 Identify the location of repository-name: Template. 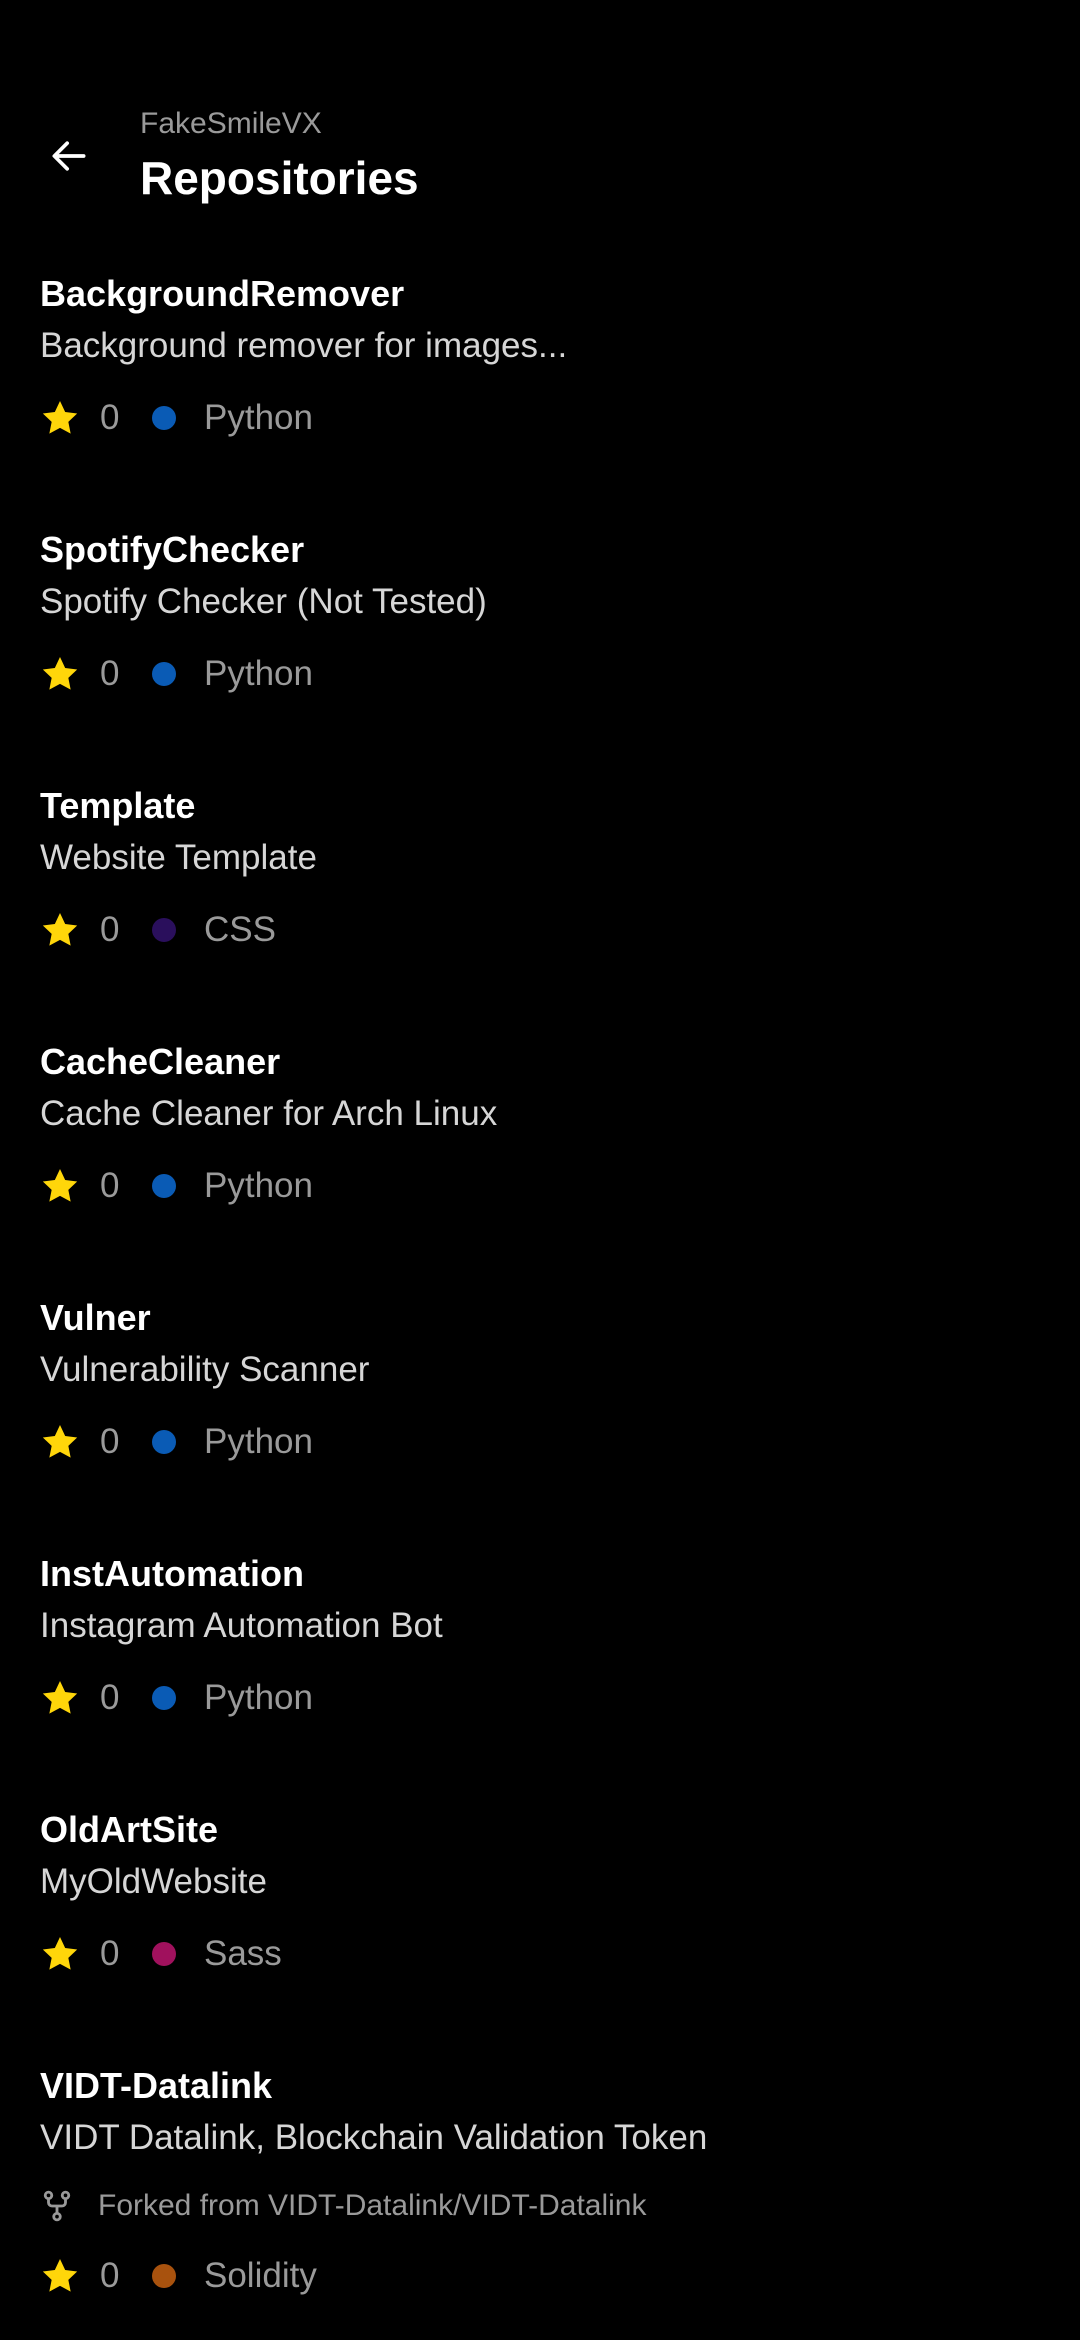
(118, 805).